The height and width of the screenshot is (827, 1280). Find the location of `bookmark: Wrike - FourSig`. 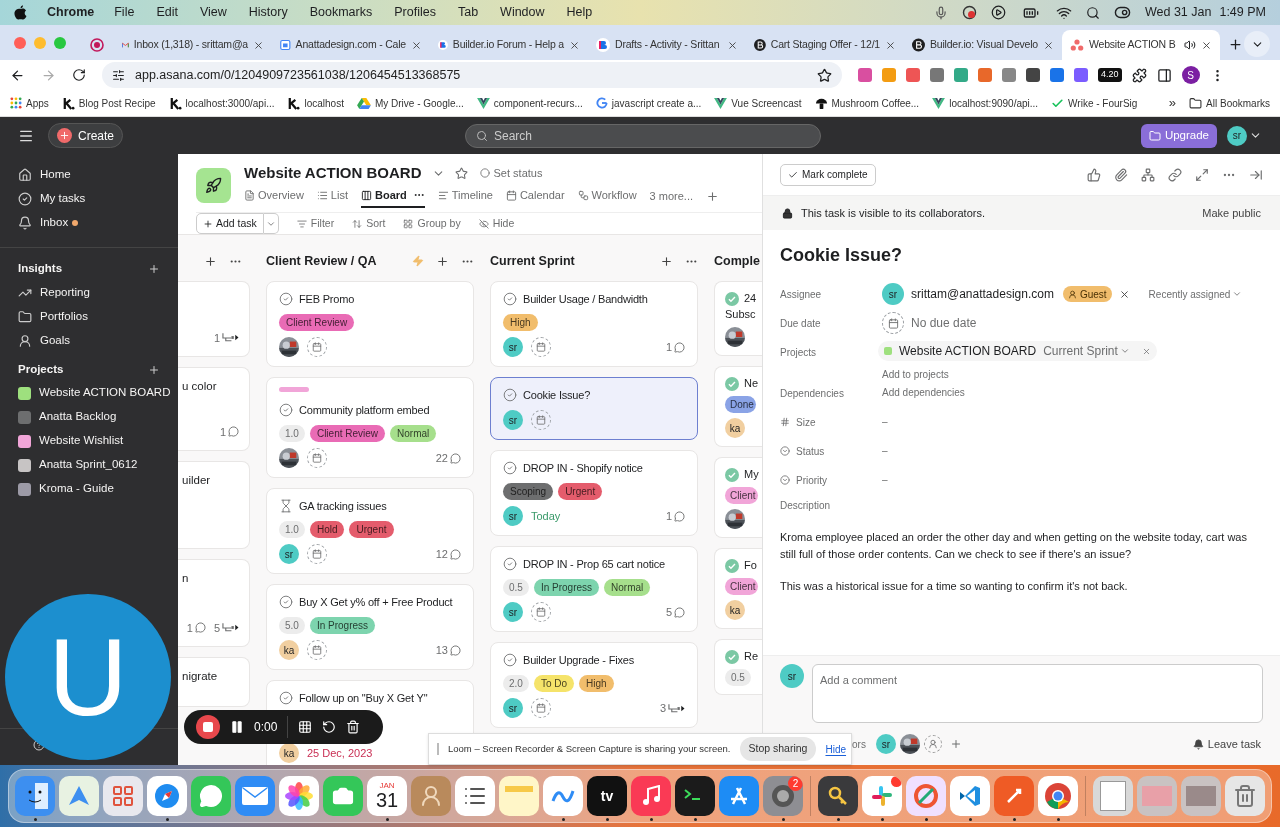

bookmark: Wrike - FourSig is located at coordinates (1103, 103).